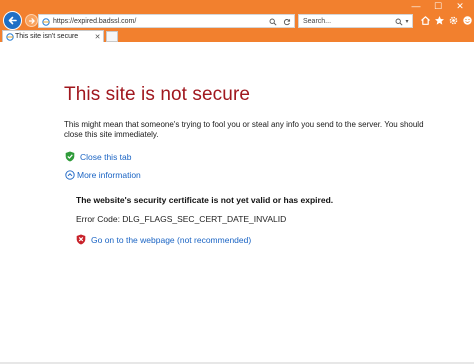 The image size is (474, 364). I want to click on favorites-star-icon, so click(439, 20).